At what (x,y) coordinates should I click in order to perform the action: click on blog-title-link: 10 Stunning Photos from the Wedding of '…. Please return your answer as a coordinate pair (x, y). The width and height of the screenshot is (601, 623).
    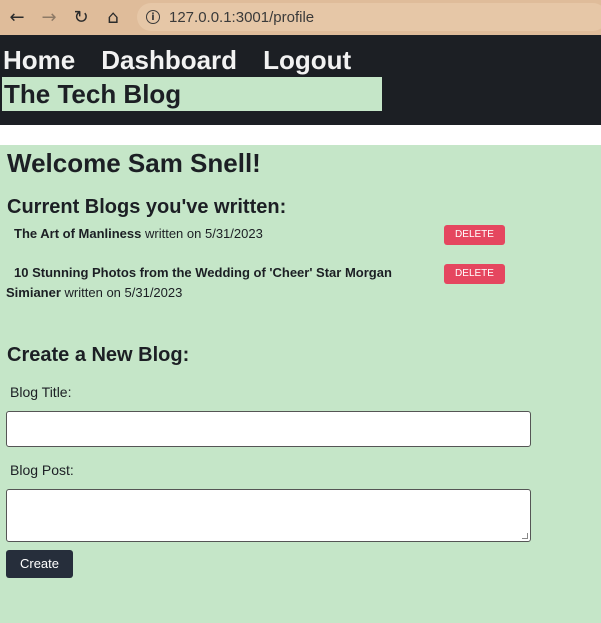
    Looking at the image, I should click on (199, 272).